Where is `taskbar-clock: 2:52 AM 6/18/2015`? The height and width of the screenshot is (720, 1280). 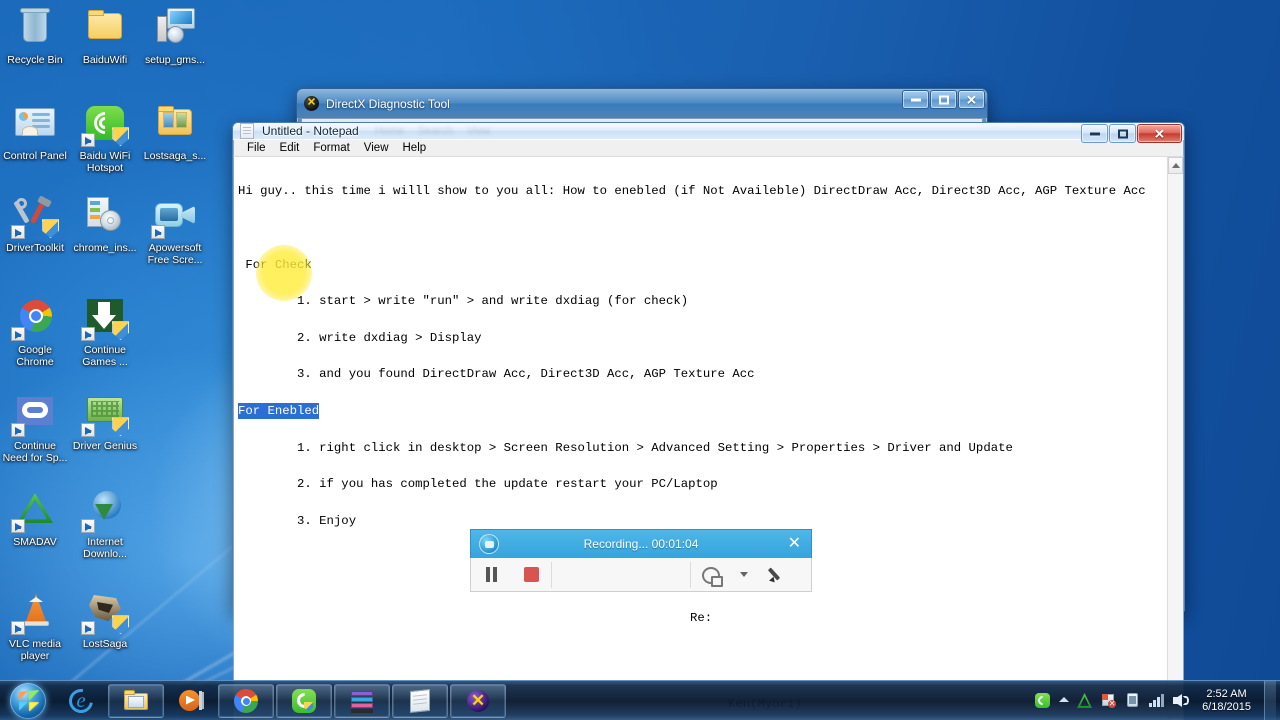 taskbar-clock: 2:52 AM 6/18/2015 is located at coordinates (1226, 701).